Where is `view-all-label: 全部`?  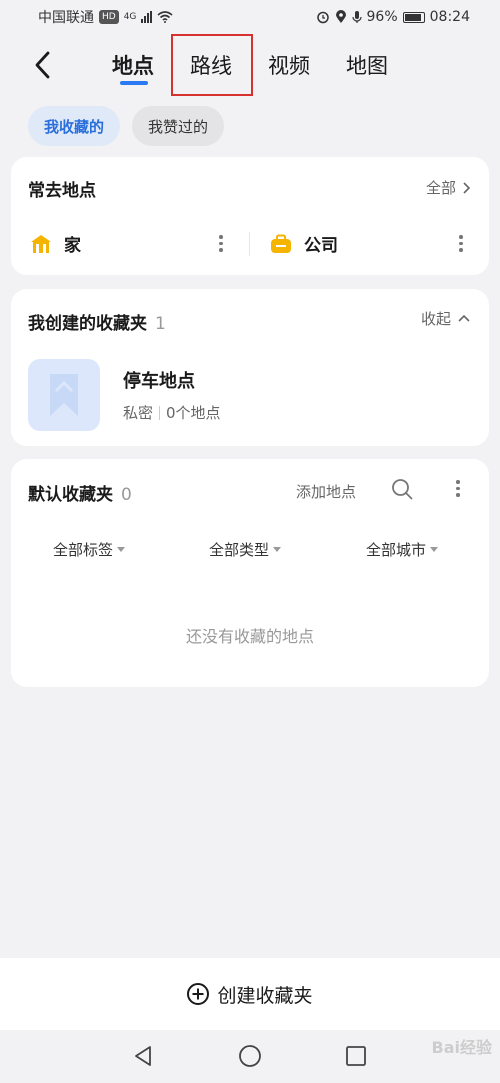 view-all-label: 全部 is located at coordinates (440, 188).